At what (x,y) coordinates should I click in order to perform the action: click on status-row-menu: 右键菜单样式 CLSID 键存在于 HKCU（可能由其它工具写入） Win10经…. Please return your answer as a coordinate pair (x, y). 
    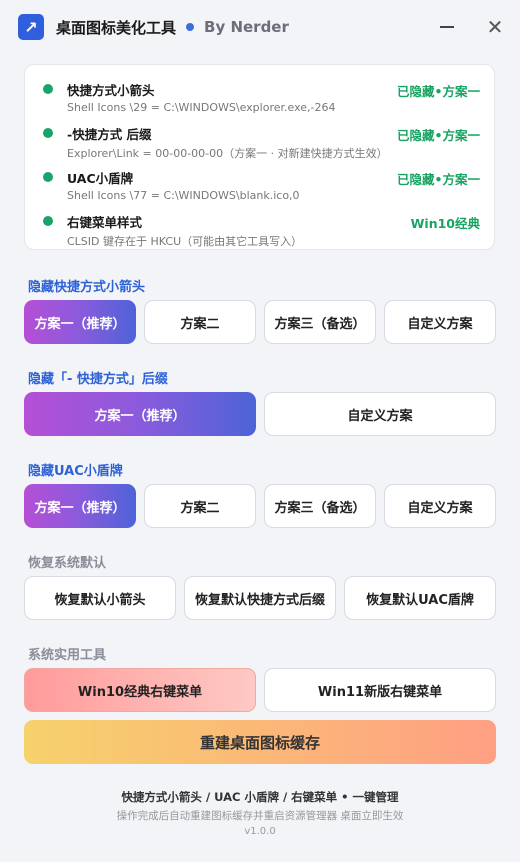
    Looking at the image, I should click on (260, 231).